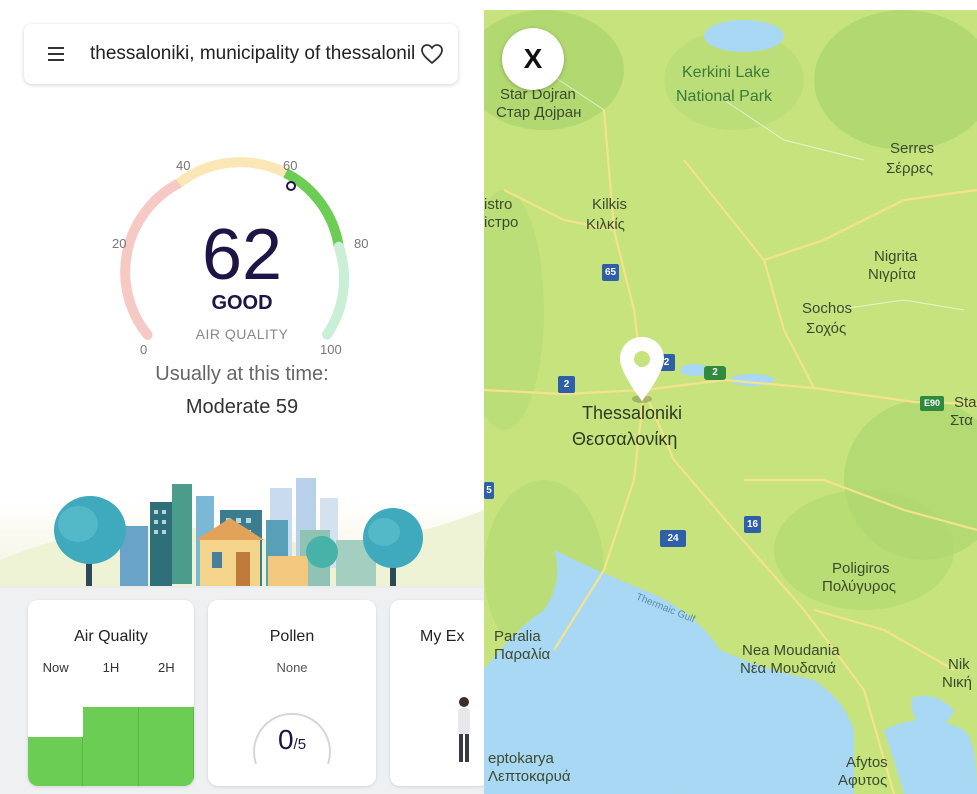 Image resolution: width=977 pixels, height=794 pixels. What do you see at coordinates (489, 490) in the screenshot?
I see `road-shield-5: 5` at bounding box center [489, 490].